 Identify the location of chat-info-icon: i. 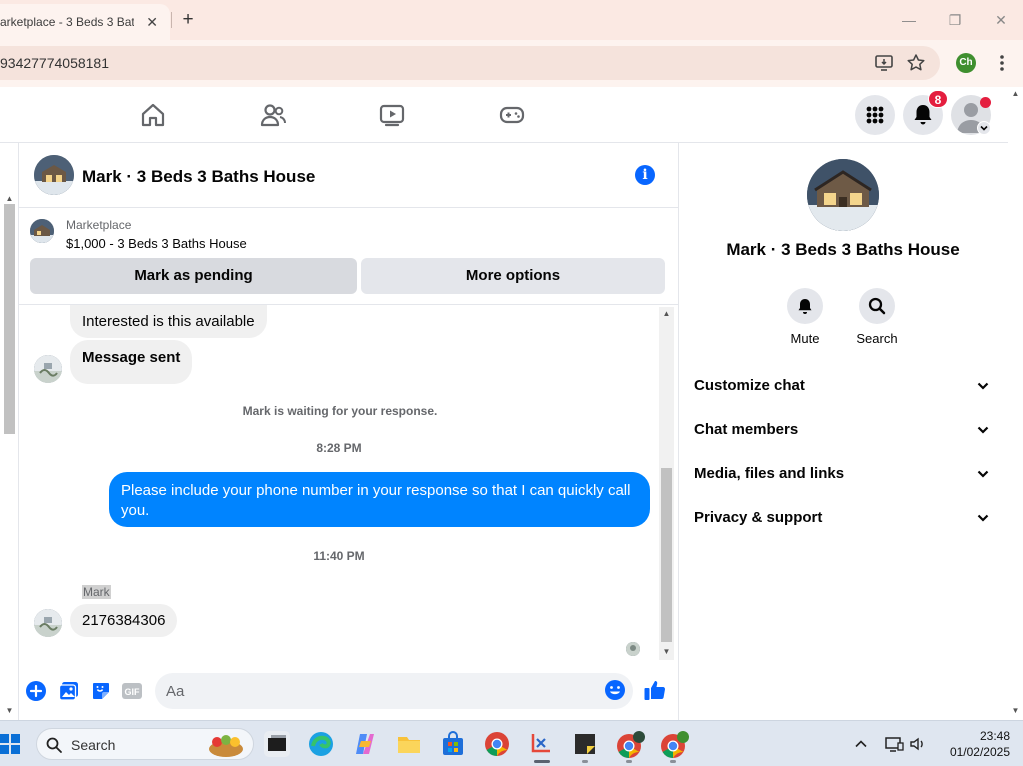
(645, 175).